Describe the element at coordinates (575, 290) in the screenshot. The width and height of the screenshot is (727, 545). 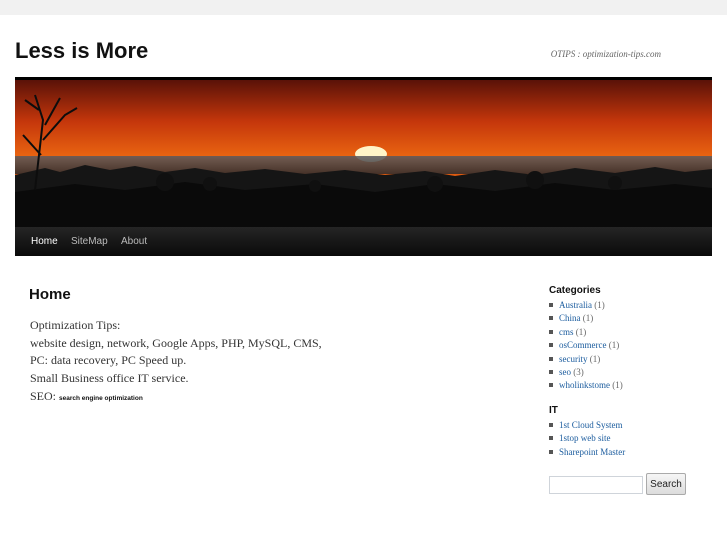
I see `categories-widget-title: Categories` at that location.